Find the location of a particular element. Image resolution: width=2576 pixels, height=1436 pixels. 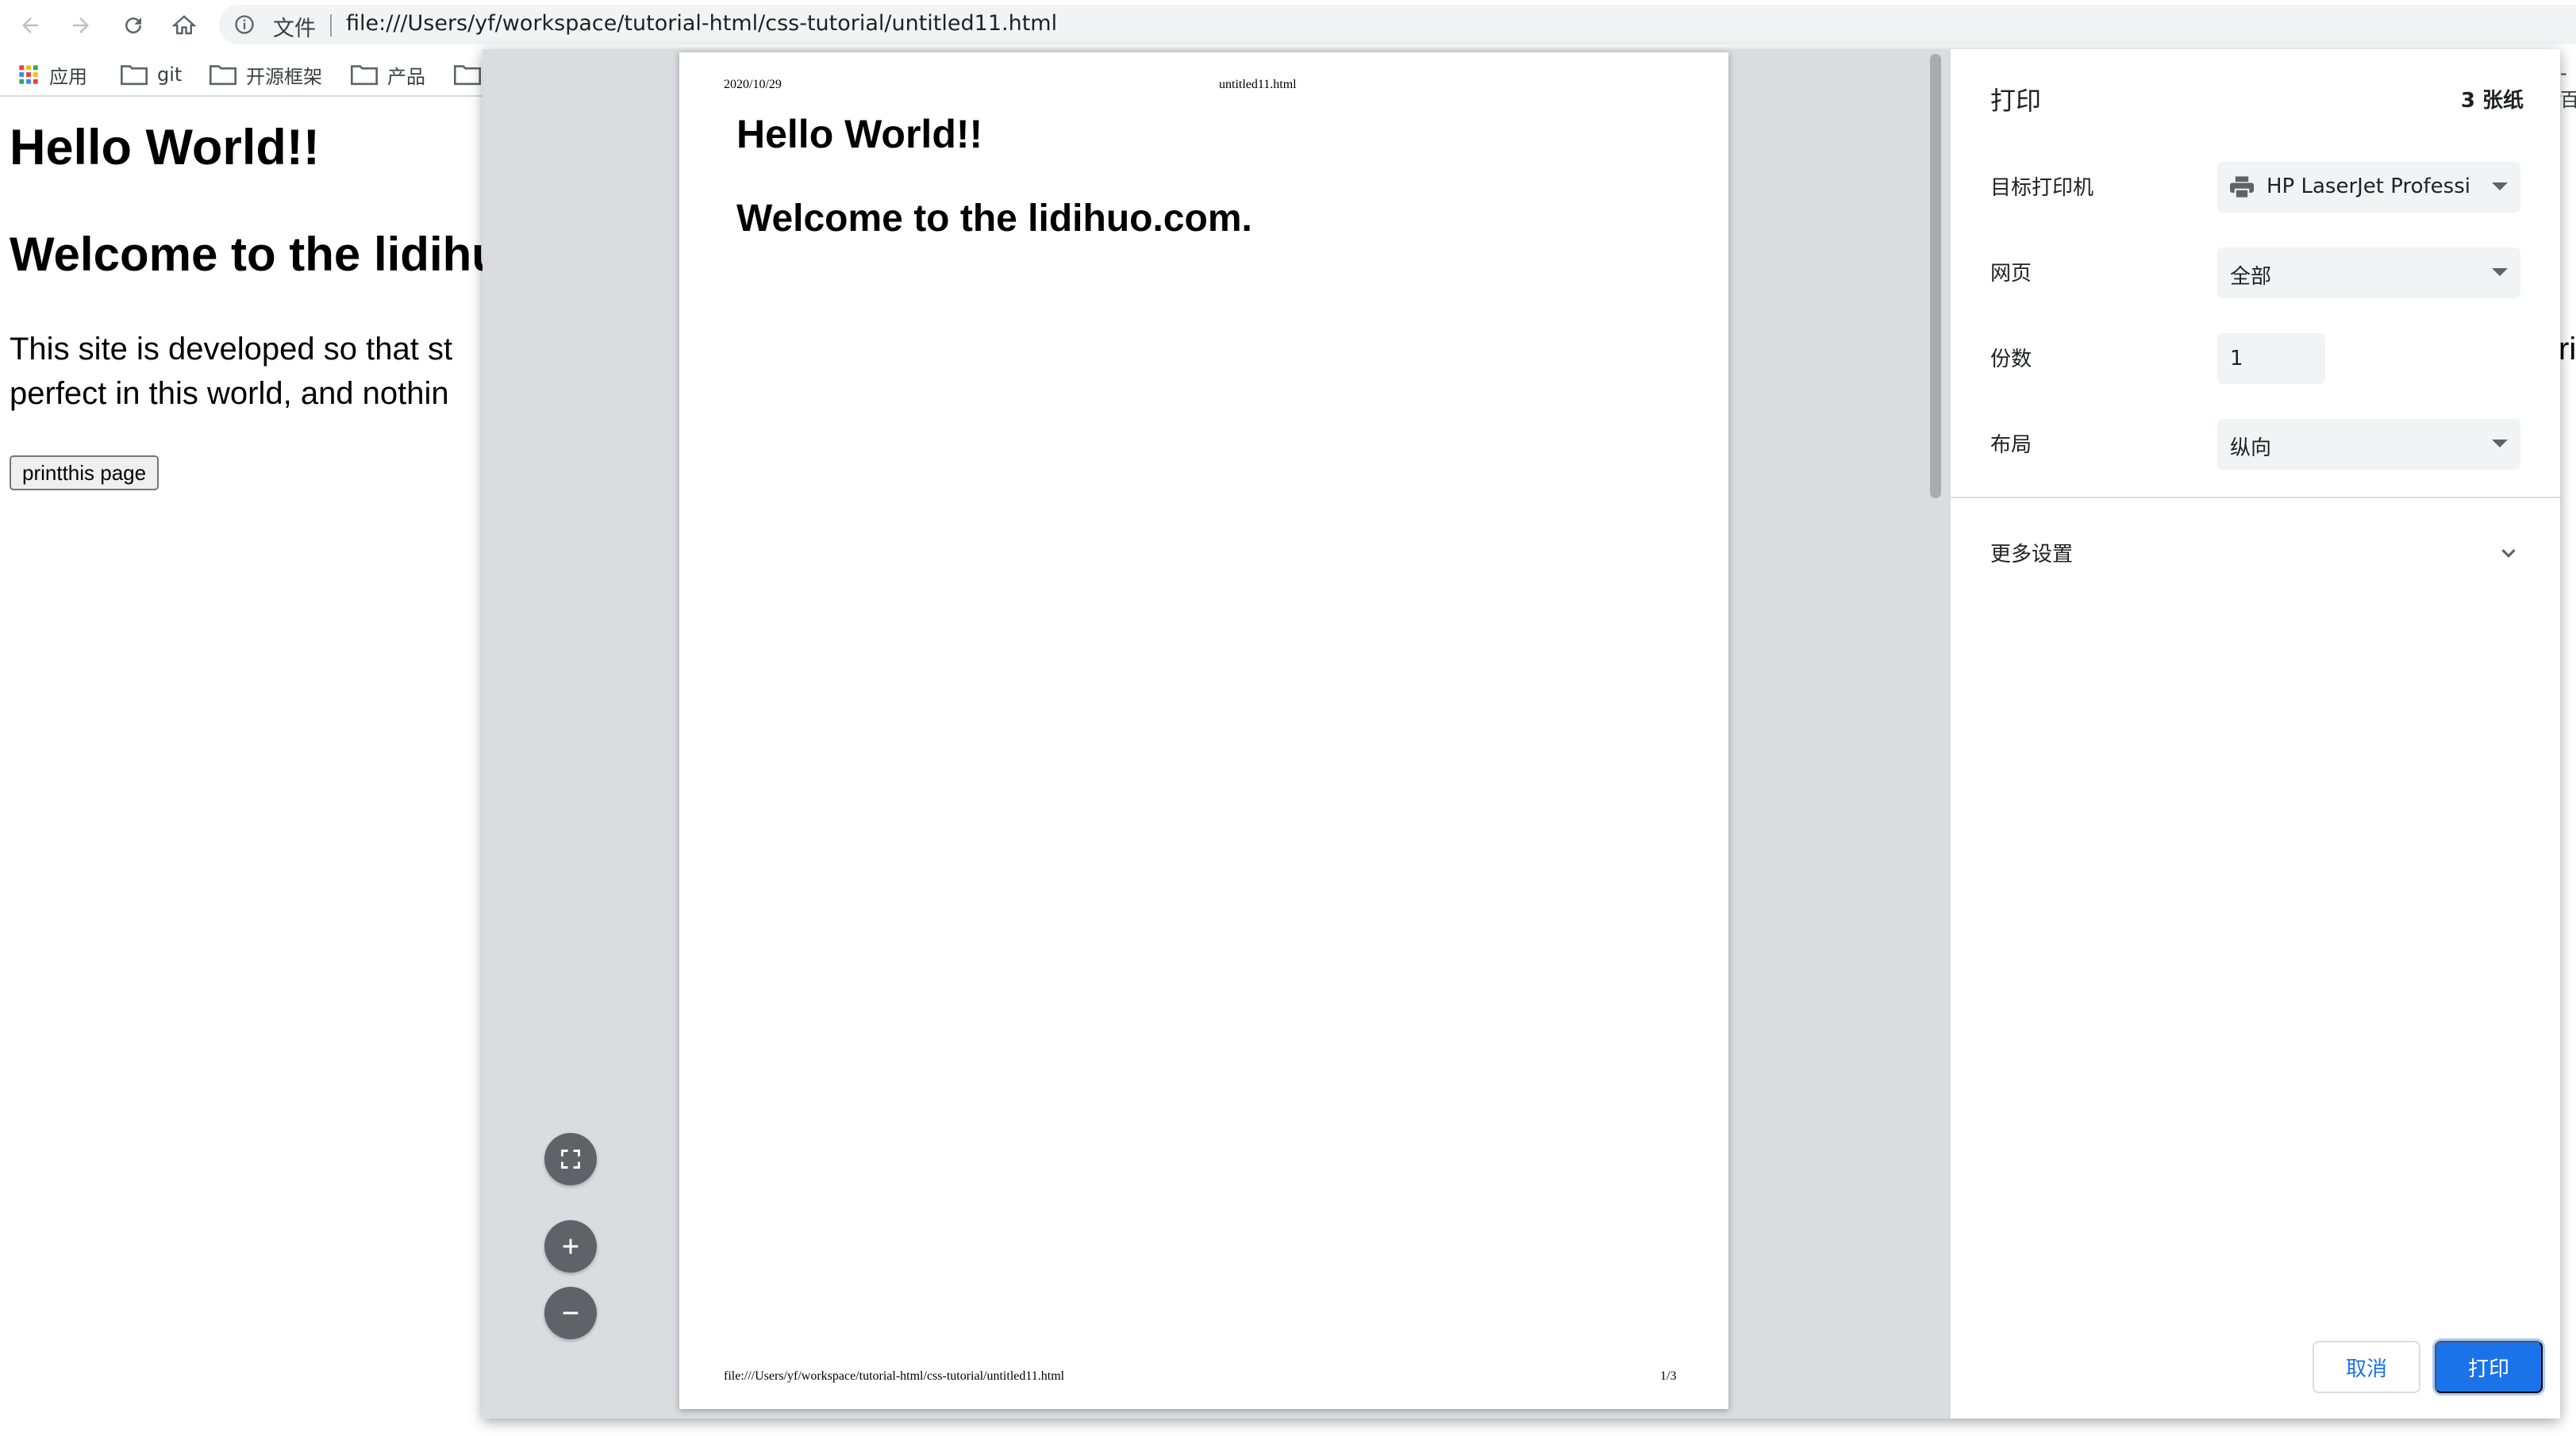

reload-button is located at coordinates (133, 26).